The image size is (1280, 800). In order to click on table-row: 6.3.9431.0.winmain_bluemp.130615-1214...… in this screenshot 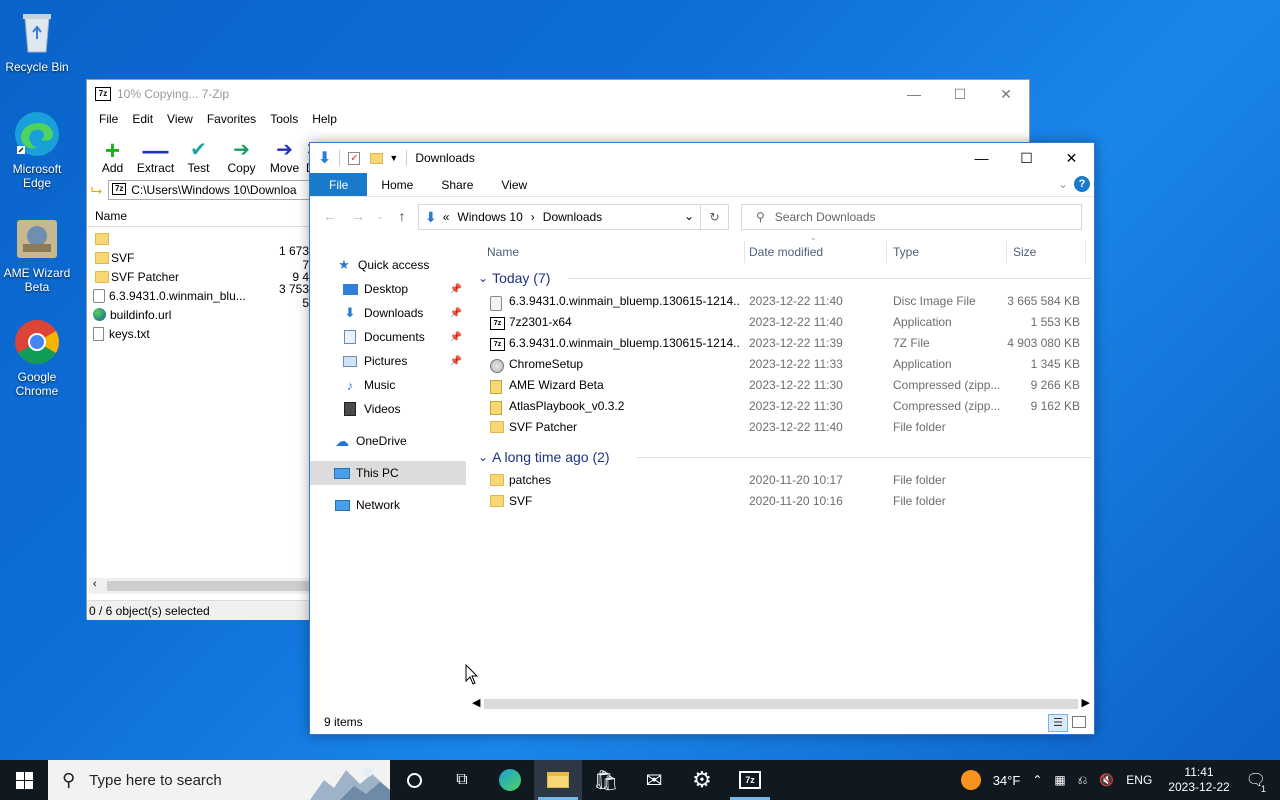, I will do `click(784, 301)`.